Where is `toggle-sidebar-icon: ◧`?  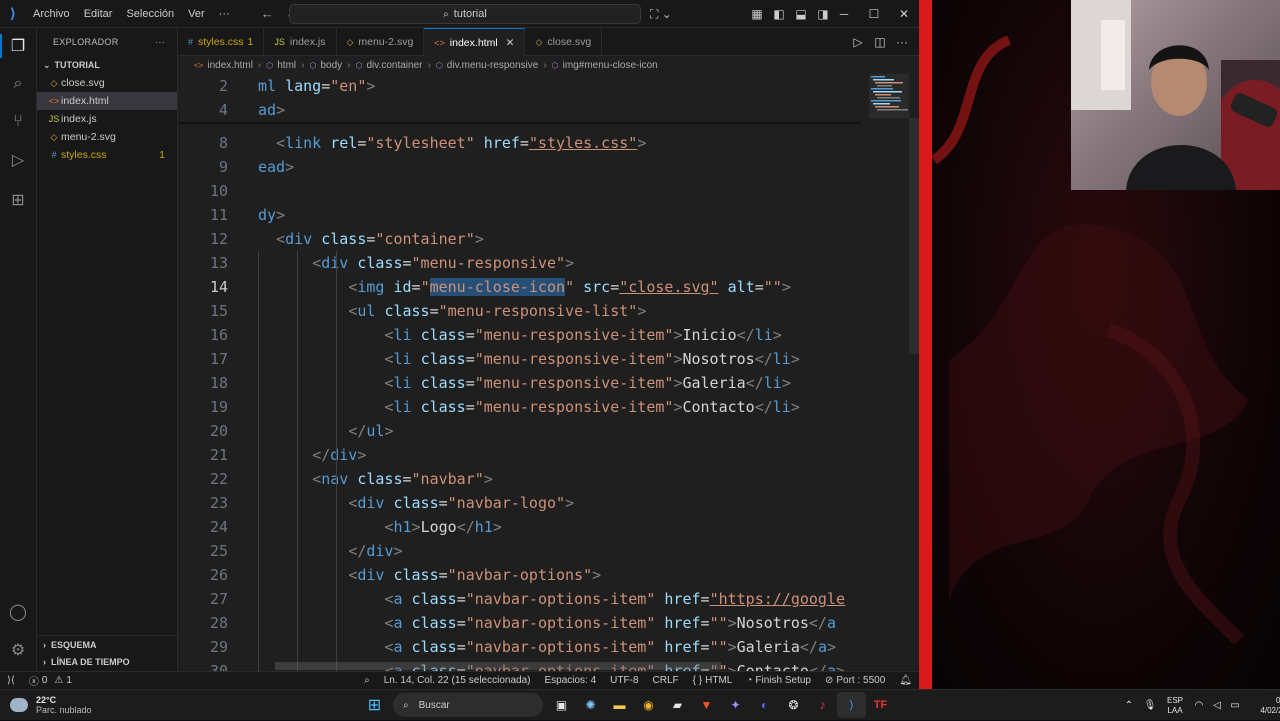 toggle-sidebar-icon: ◧ is located at coordinates (779, 14).